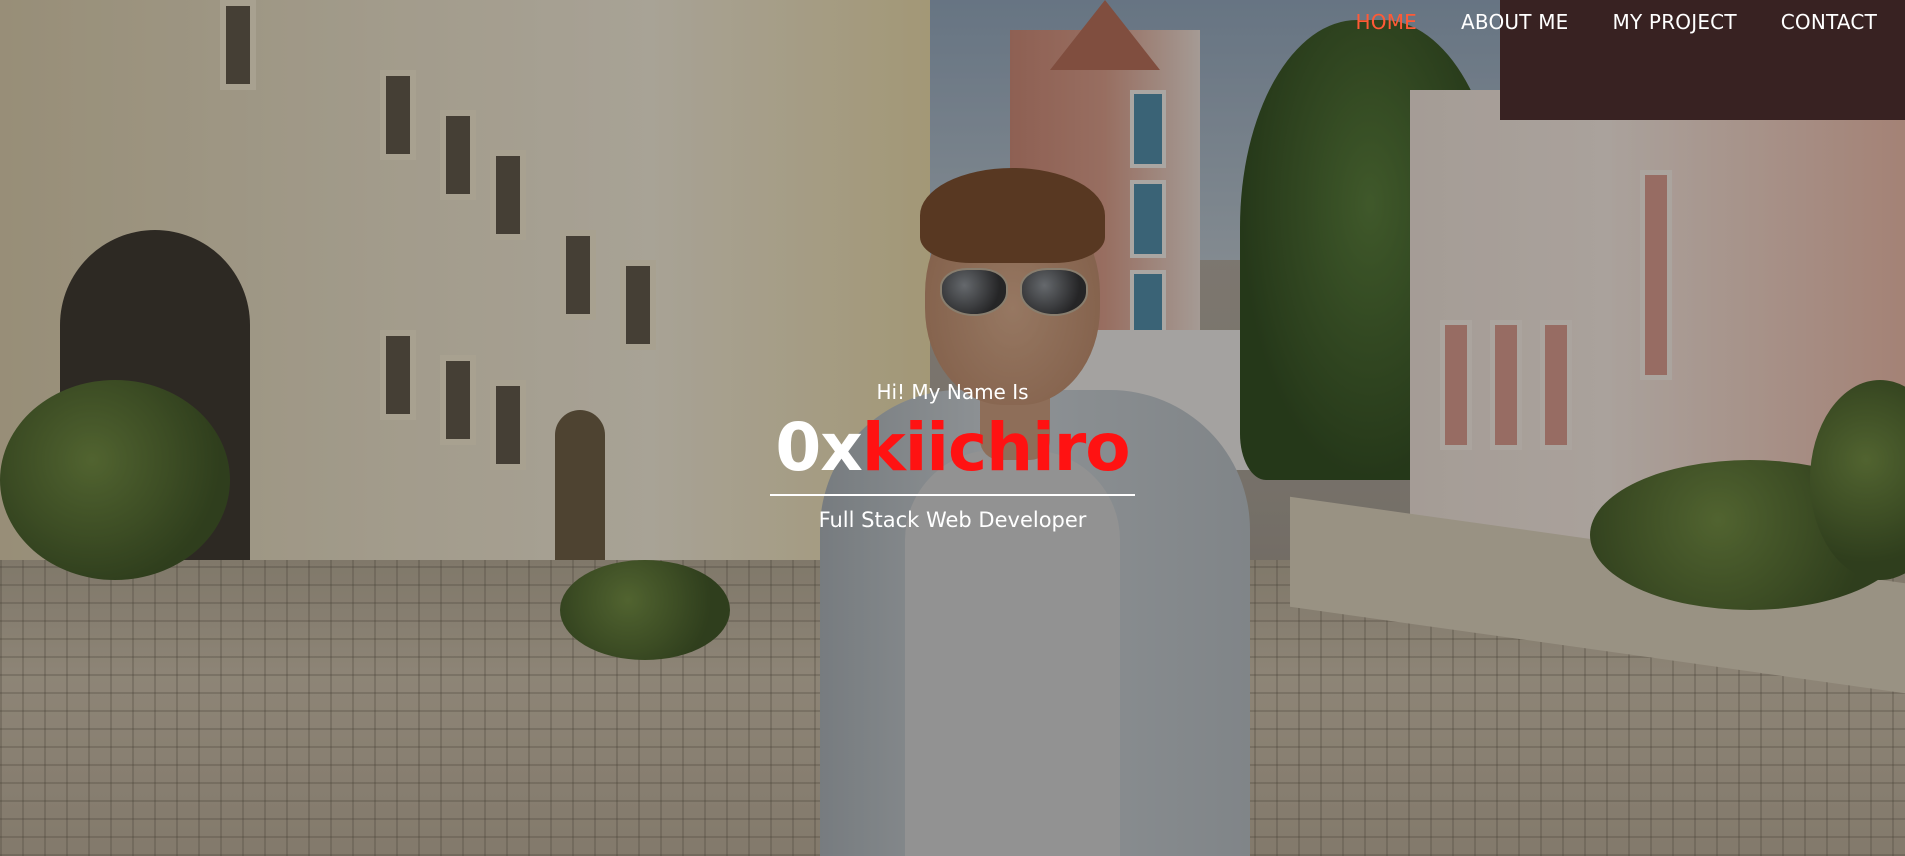 The height and width of the screenshot is (856, 1905). Describe the element at coordinates (952, 495) in the screenshot. I see `divider-line` at that location.